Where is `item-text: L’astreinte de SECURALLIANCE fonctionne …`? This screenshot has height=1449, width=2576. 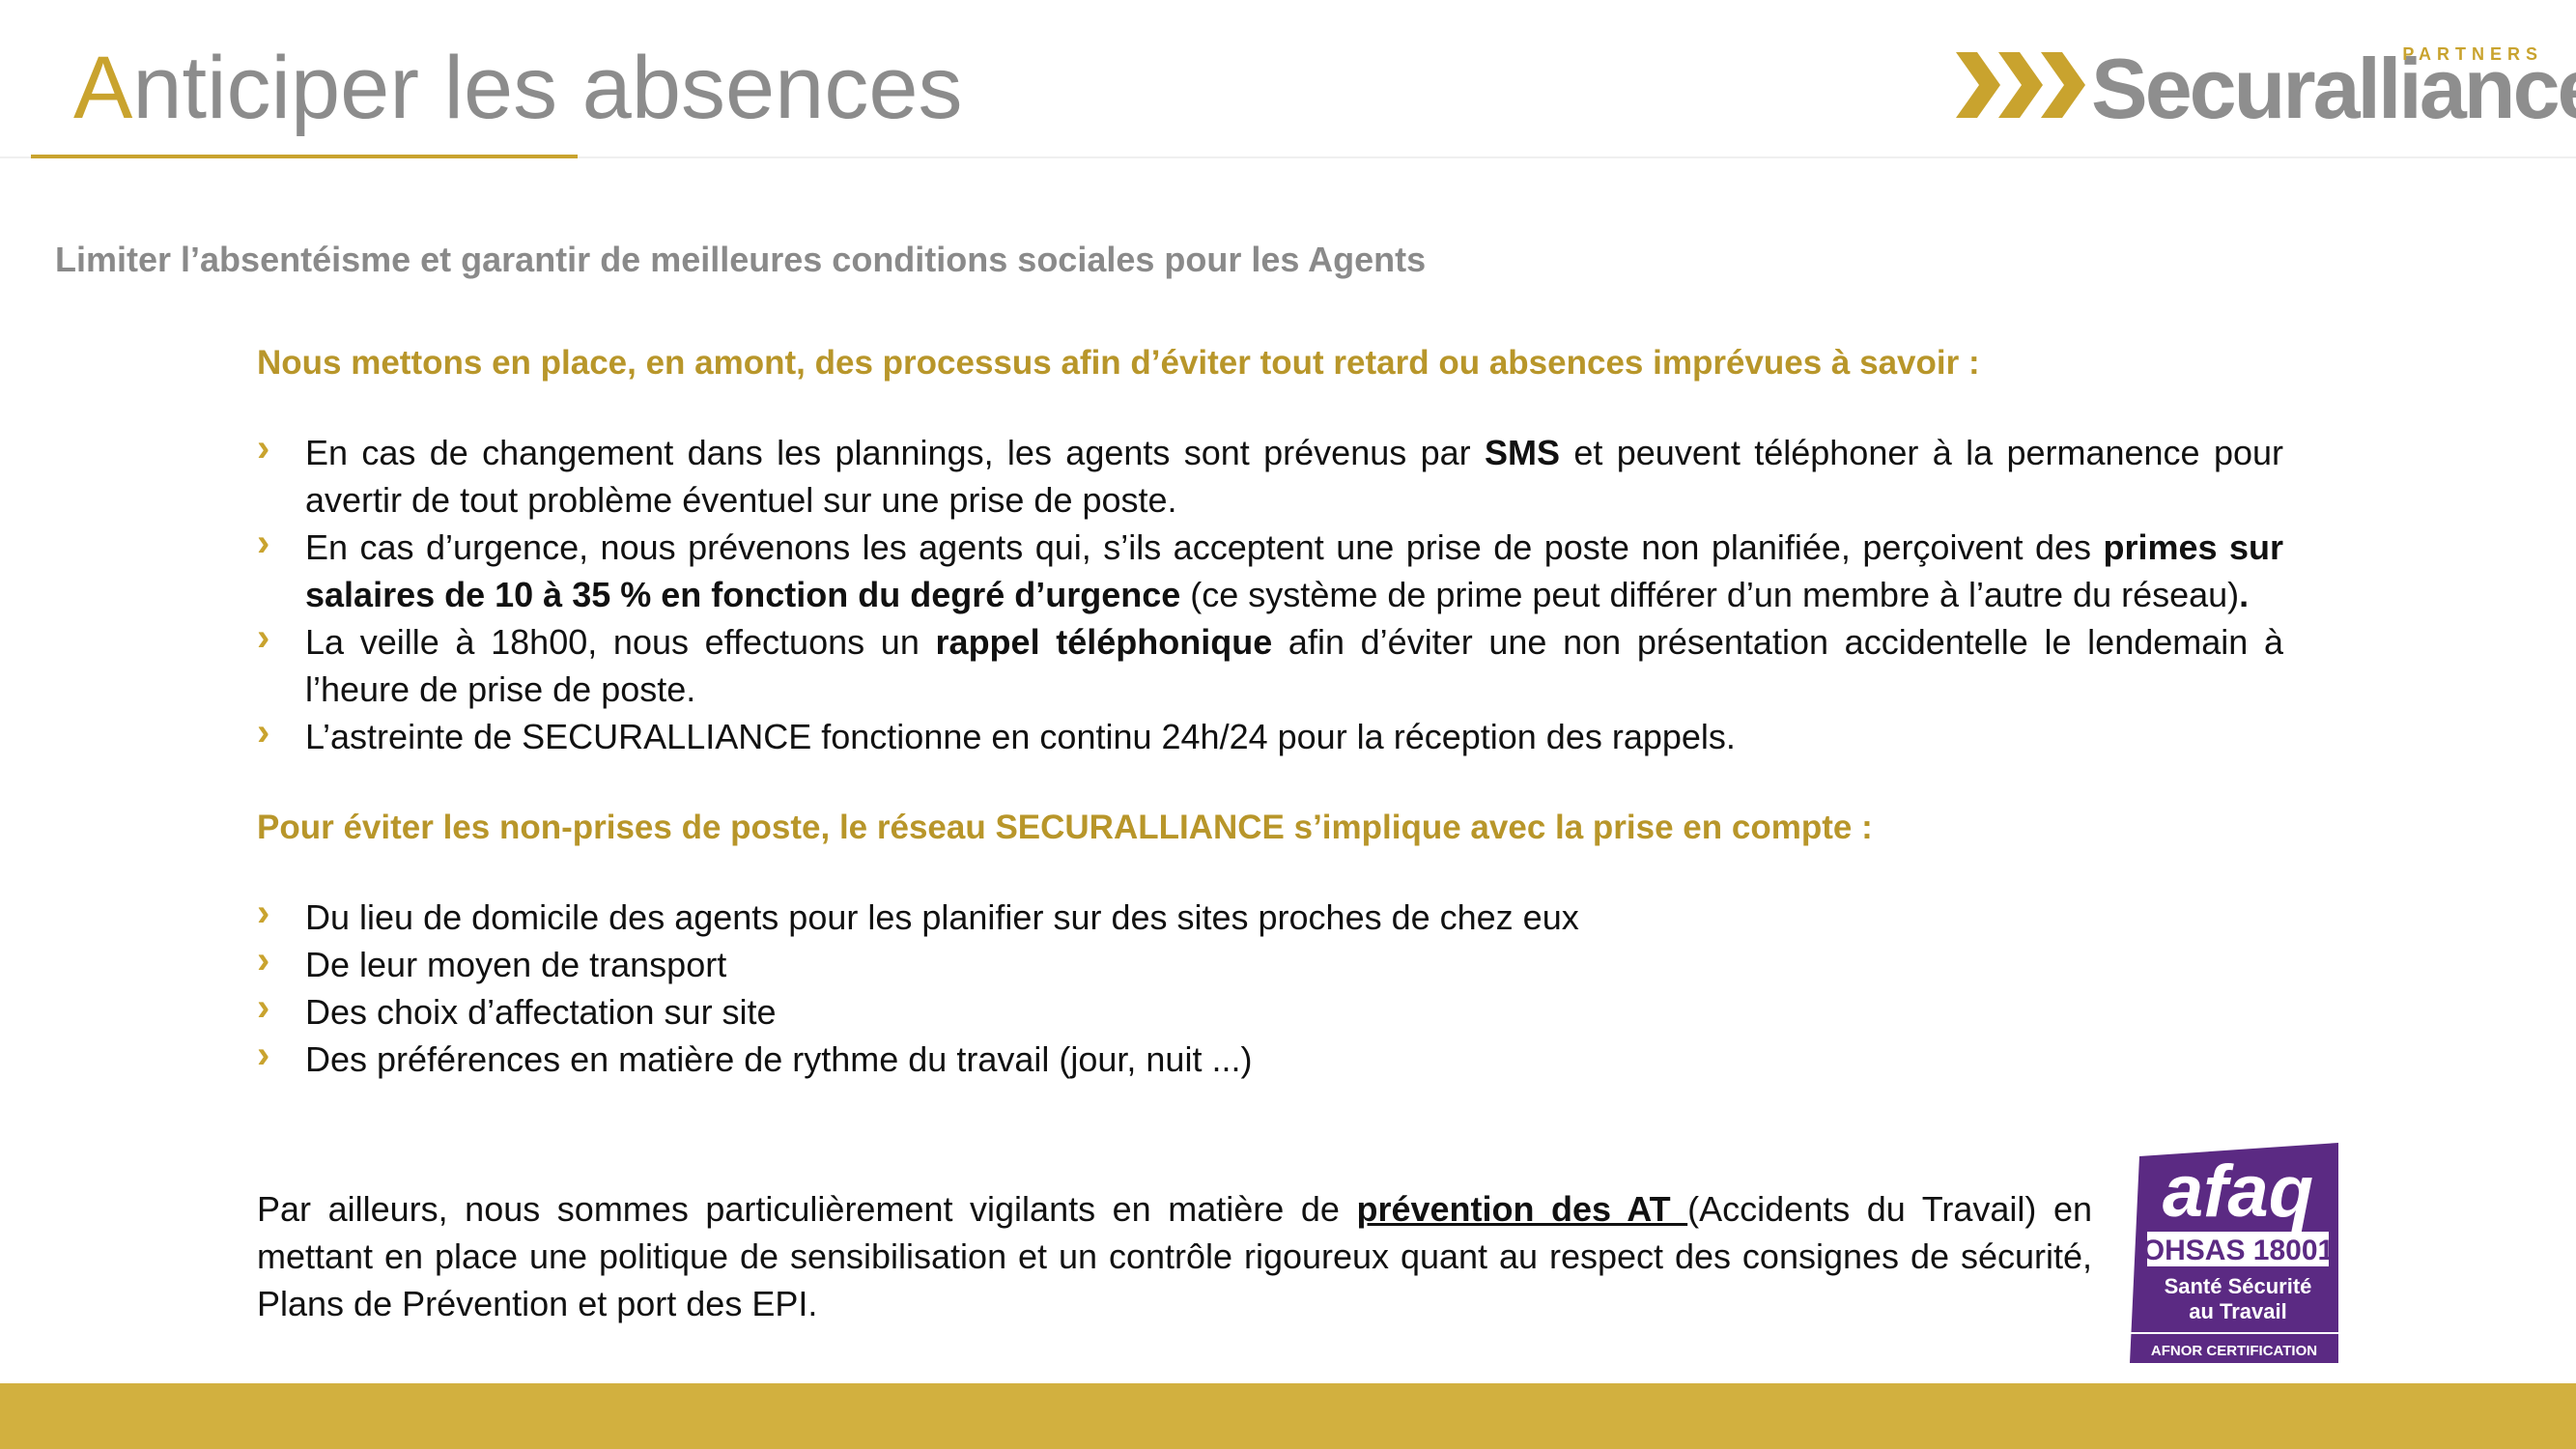 item-text: L’astreinte de SECURALLIANCE fonctionne … is located at coordinates (1020, 736).